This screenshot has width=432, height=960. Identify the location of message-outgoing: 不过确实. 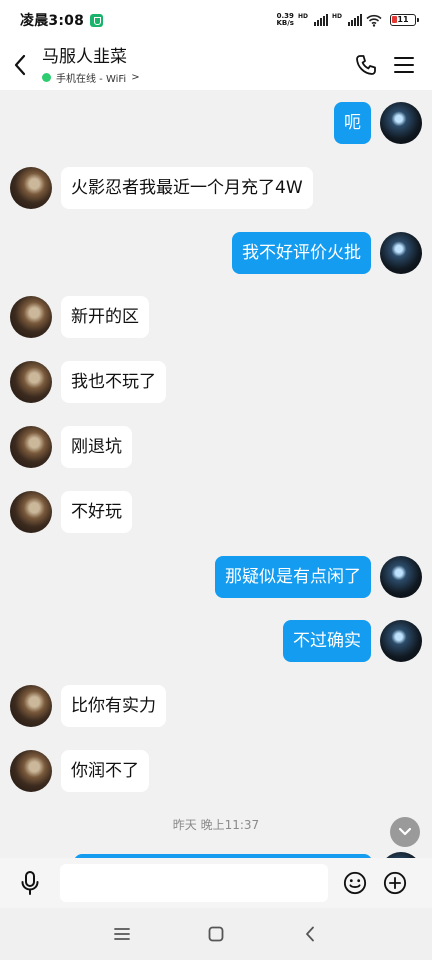
(352, 641).